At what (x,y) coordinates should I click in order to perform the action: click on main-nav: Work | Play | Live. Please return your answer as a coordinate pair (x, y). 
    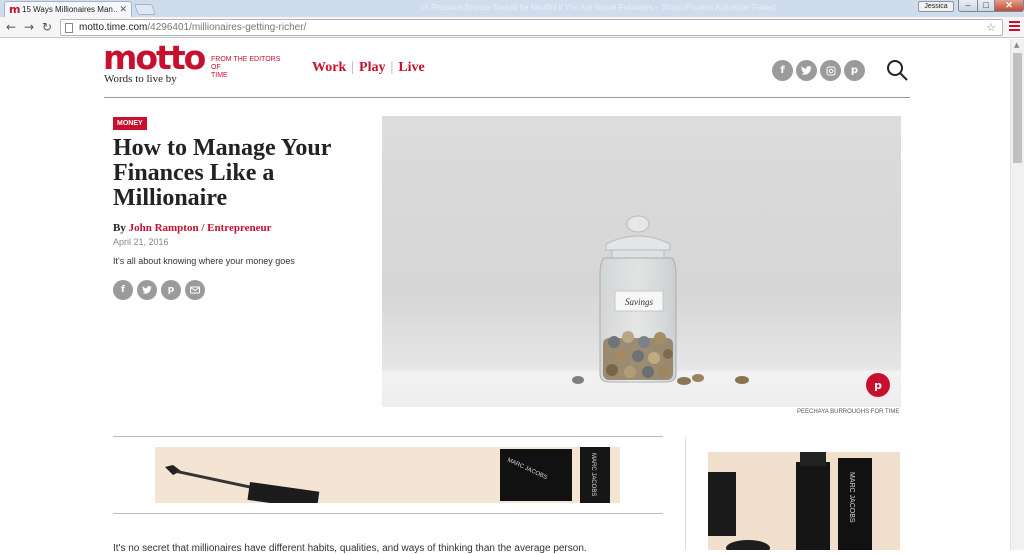
    Looking at the image, I should click on (368, 68).